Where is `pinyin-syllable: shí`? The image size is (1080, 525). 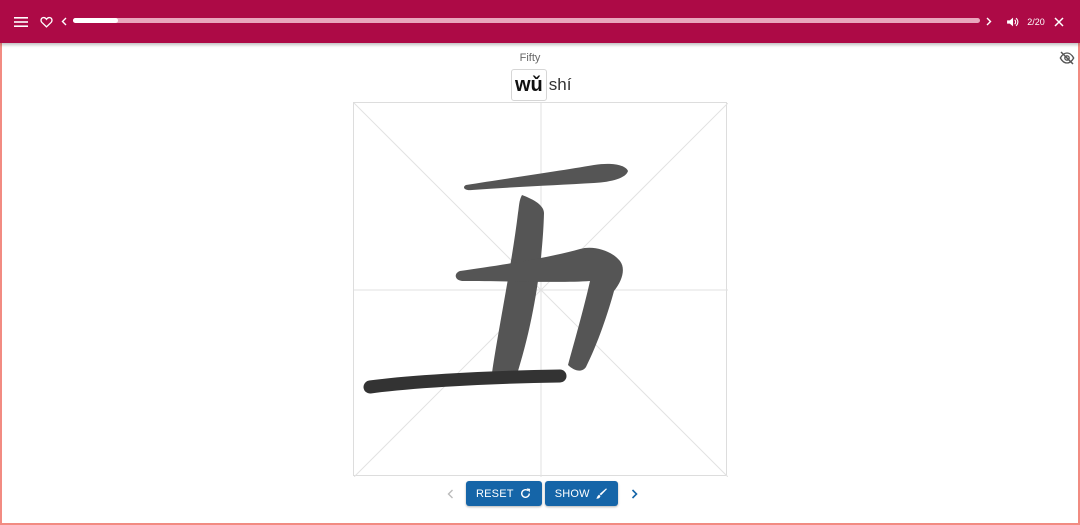 pinyin-syllable: shí is located at coordinates (560, 85).